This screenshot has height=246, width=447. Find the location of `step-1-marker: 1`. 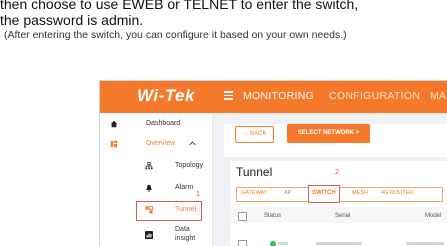

step-1-marker: 1 is located at coordinates (198, 194).